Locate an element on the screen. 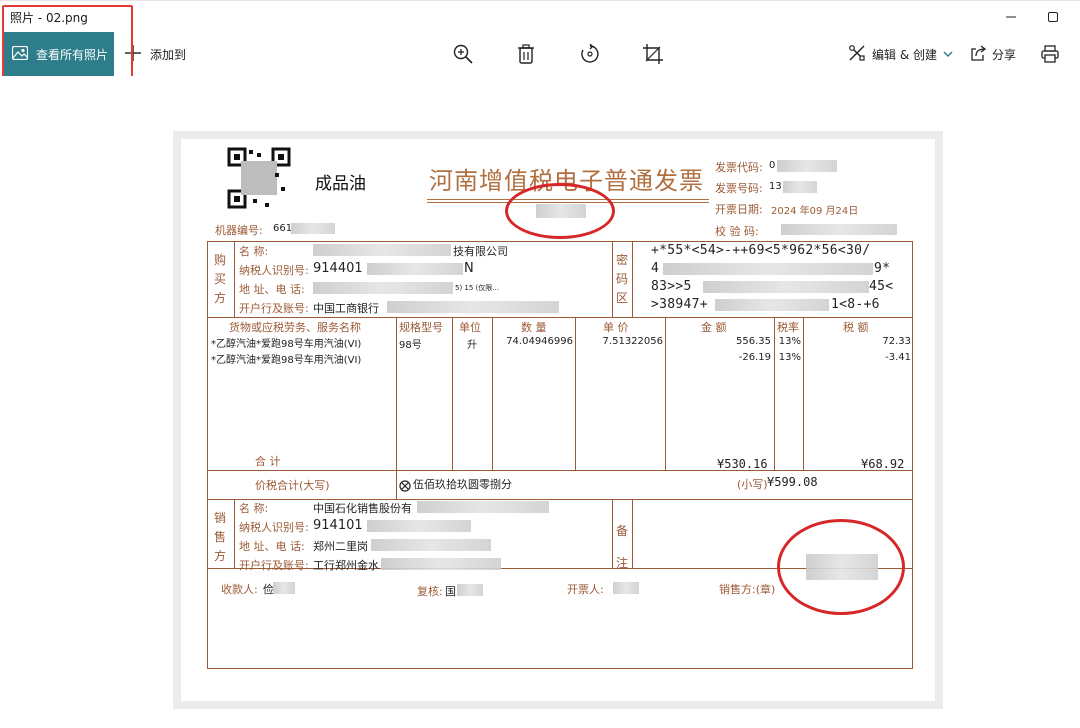  buyer-bank-redaction is located at coordinates (473, 307).